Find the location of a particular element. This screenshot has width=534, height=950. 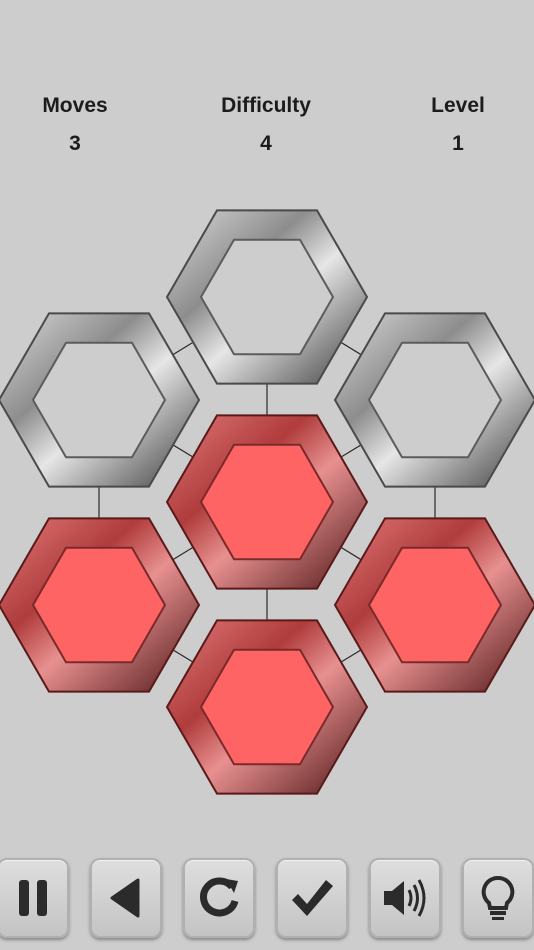

level-label: Level is located at coordinates (458, 105).